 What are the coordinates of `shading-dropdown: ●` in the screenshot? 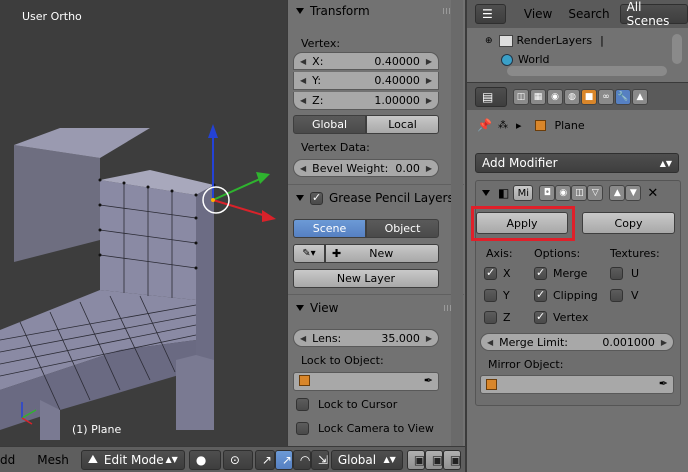 It's located at (204, 459).